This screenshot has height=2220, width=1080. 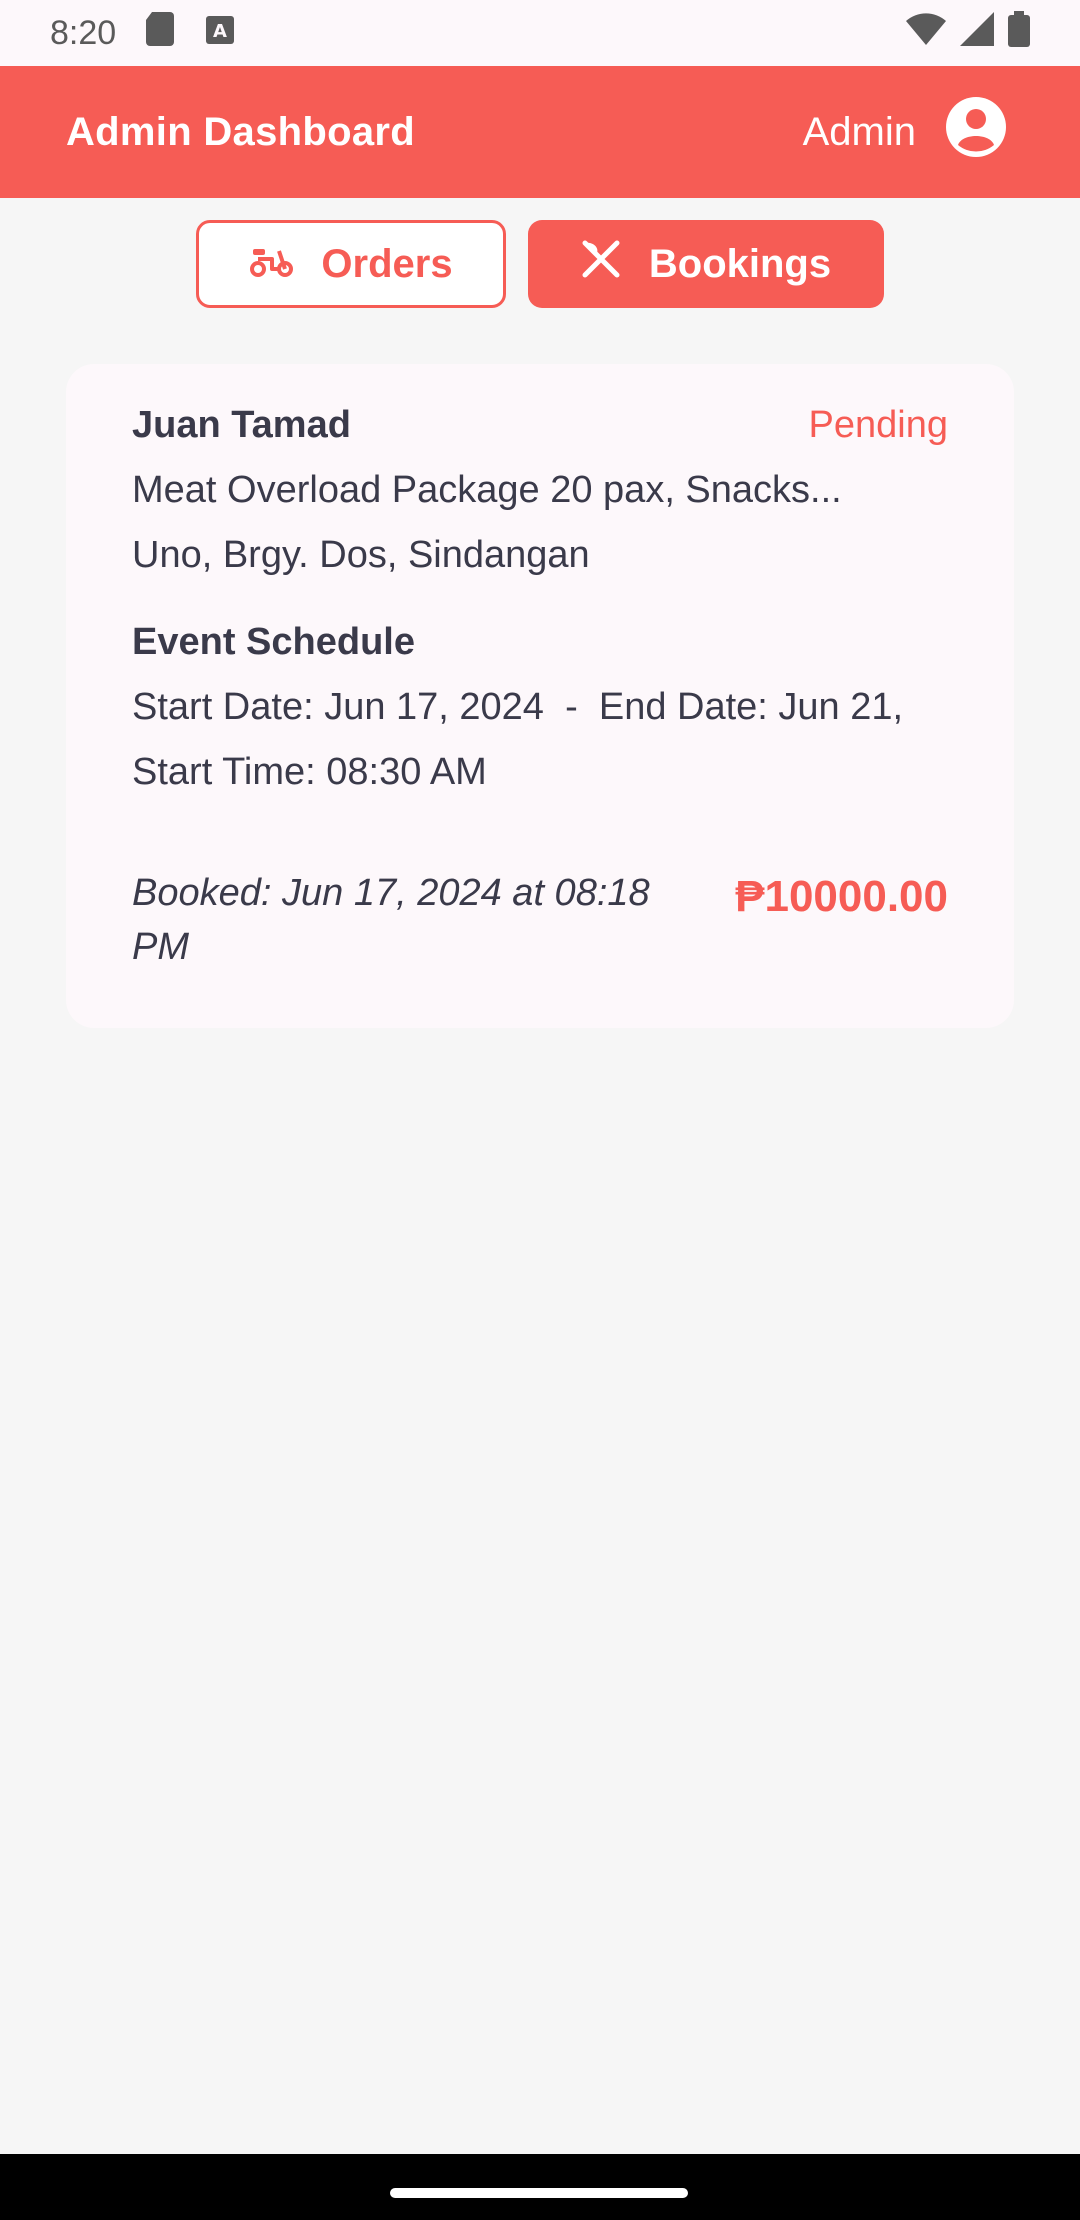 What do you see at coordinates (540, 425) in the screenshot?
I see `booking-header: Juan Tamad Pending` at bounding box center [540, 425].